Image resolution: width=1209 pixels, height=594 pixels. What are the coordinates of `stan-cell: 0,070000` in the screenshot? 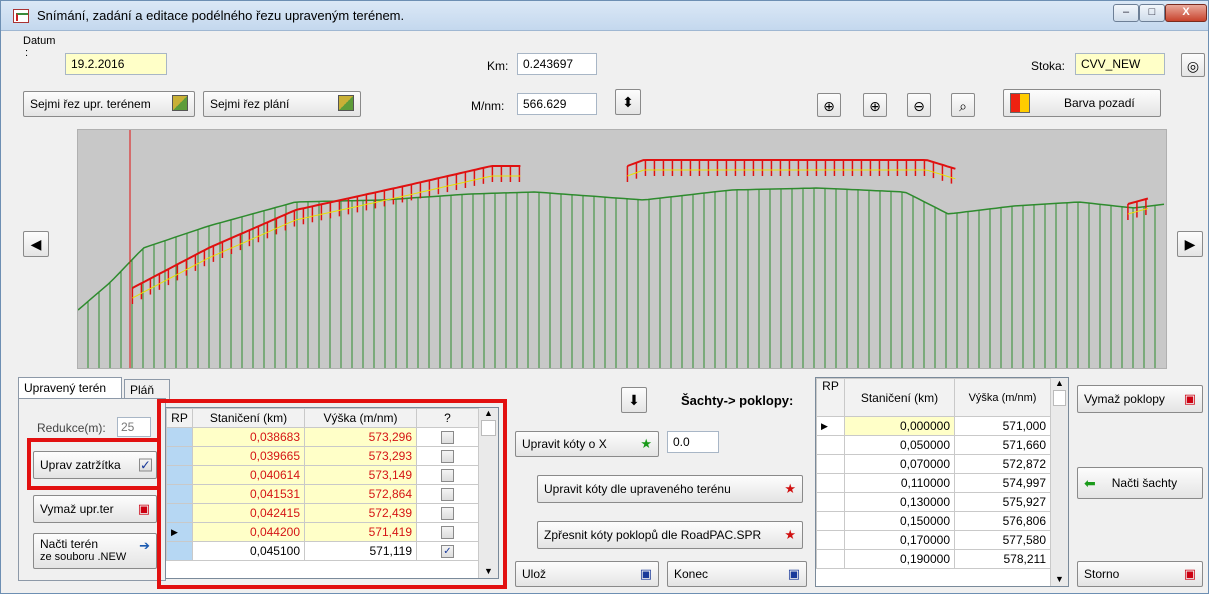 It's located at (899, 464).